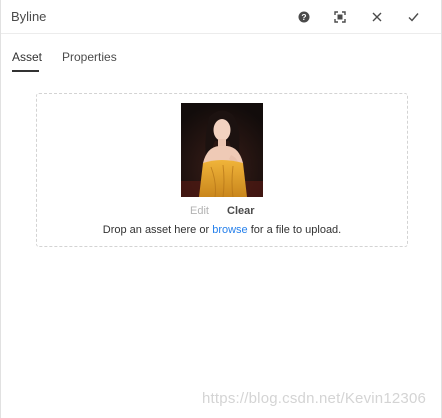 This screenshot has width=442, height=418. What do you see at coordinates (221, 62) in the screenshot?
I see `tab-list: Asset Properties` at bounding box center [221, 62].